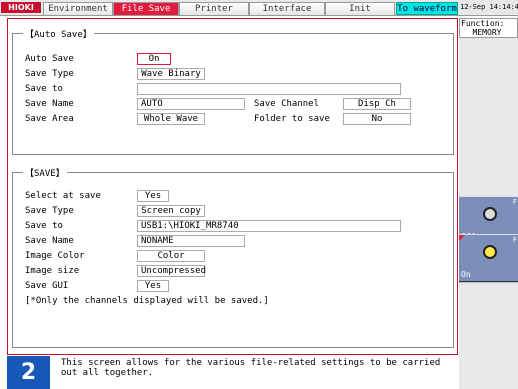 This screenshot has height=389, width=518. Describe the element at coordinates (233, 271) in the screenshot. I see `image-size-row: Image size Uncompressed` at that location.